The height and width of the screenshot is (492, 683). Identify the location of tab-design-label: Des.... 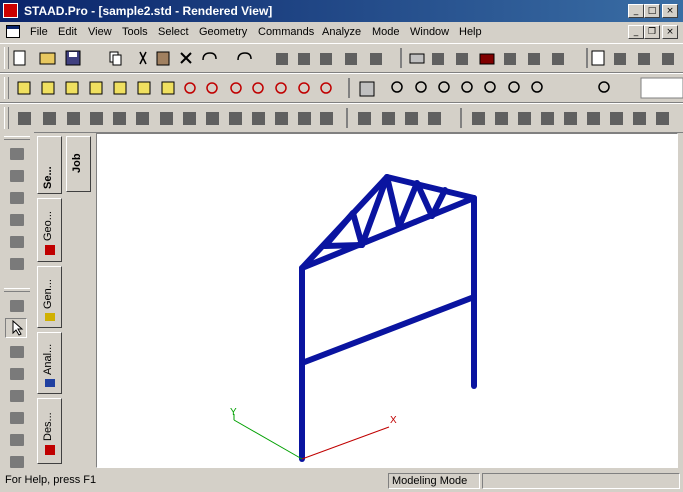
(48, 426).